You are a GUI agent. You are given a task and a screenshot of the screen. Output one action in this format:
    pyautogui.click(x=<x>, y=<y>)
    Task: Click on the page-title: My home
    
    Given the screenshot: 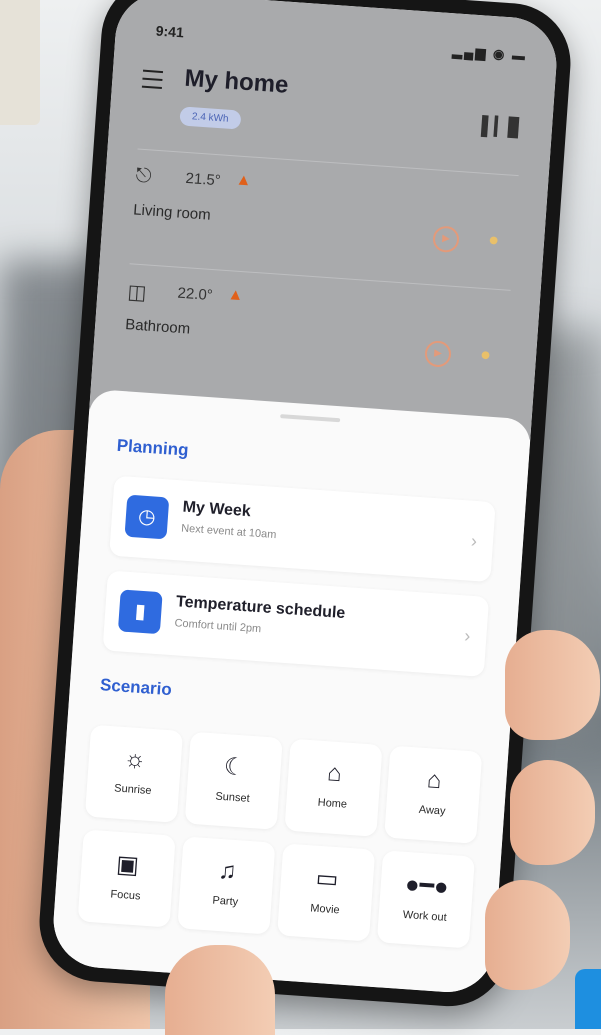 What is the action you would take?
    pyautogui.click(x=236, y=81)
    